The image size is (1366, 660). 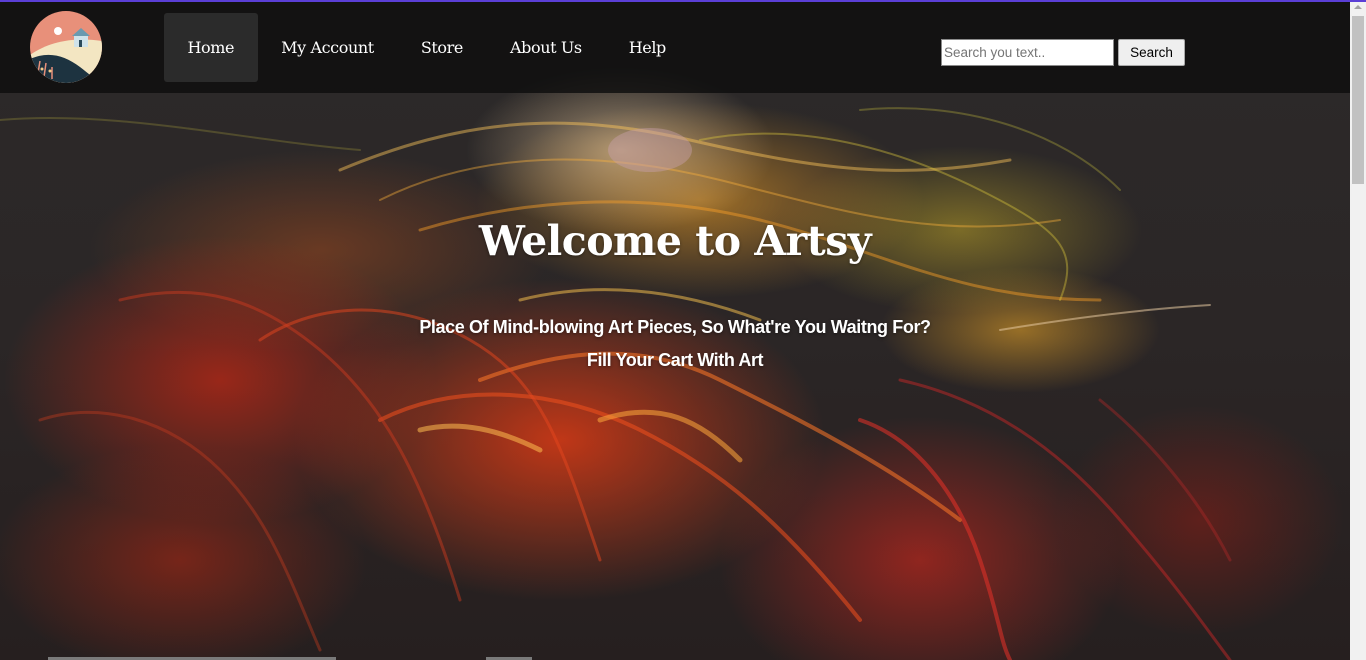 I want to click on hero-subtitle-line-2: Fill Your Cart With Art, so click(x=675, y=360).